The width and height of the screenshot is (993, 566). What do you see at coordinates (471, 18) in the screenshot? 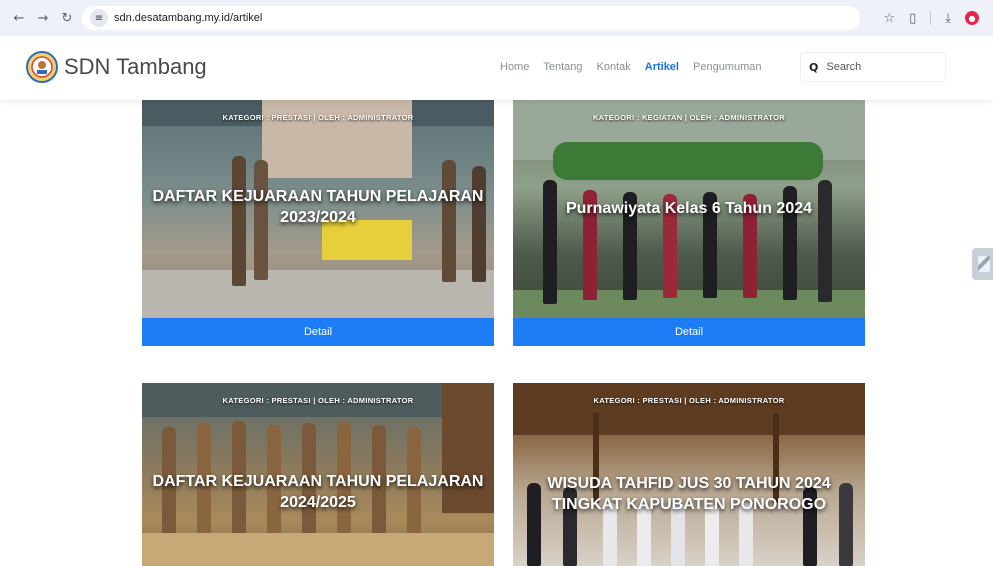
I see `address-bar: ≡ sdn.desatambang.my.id/artikel` at bounding box center [471, 18].